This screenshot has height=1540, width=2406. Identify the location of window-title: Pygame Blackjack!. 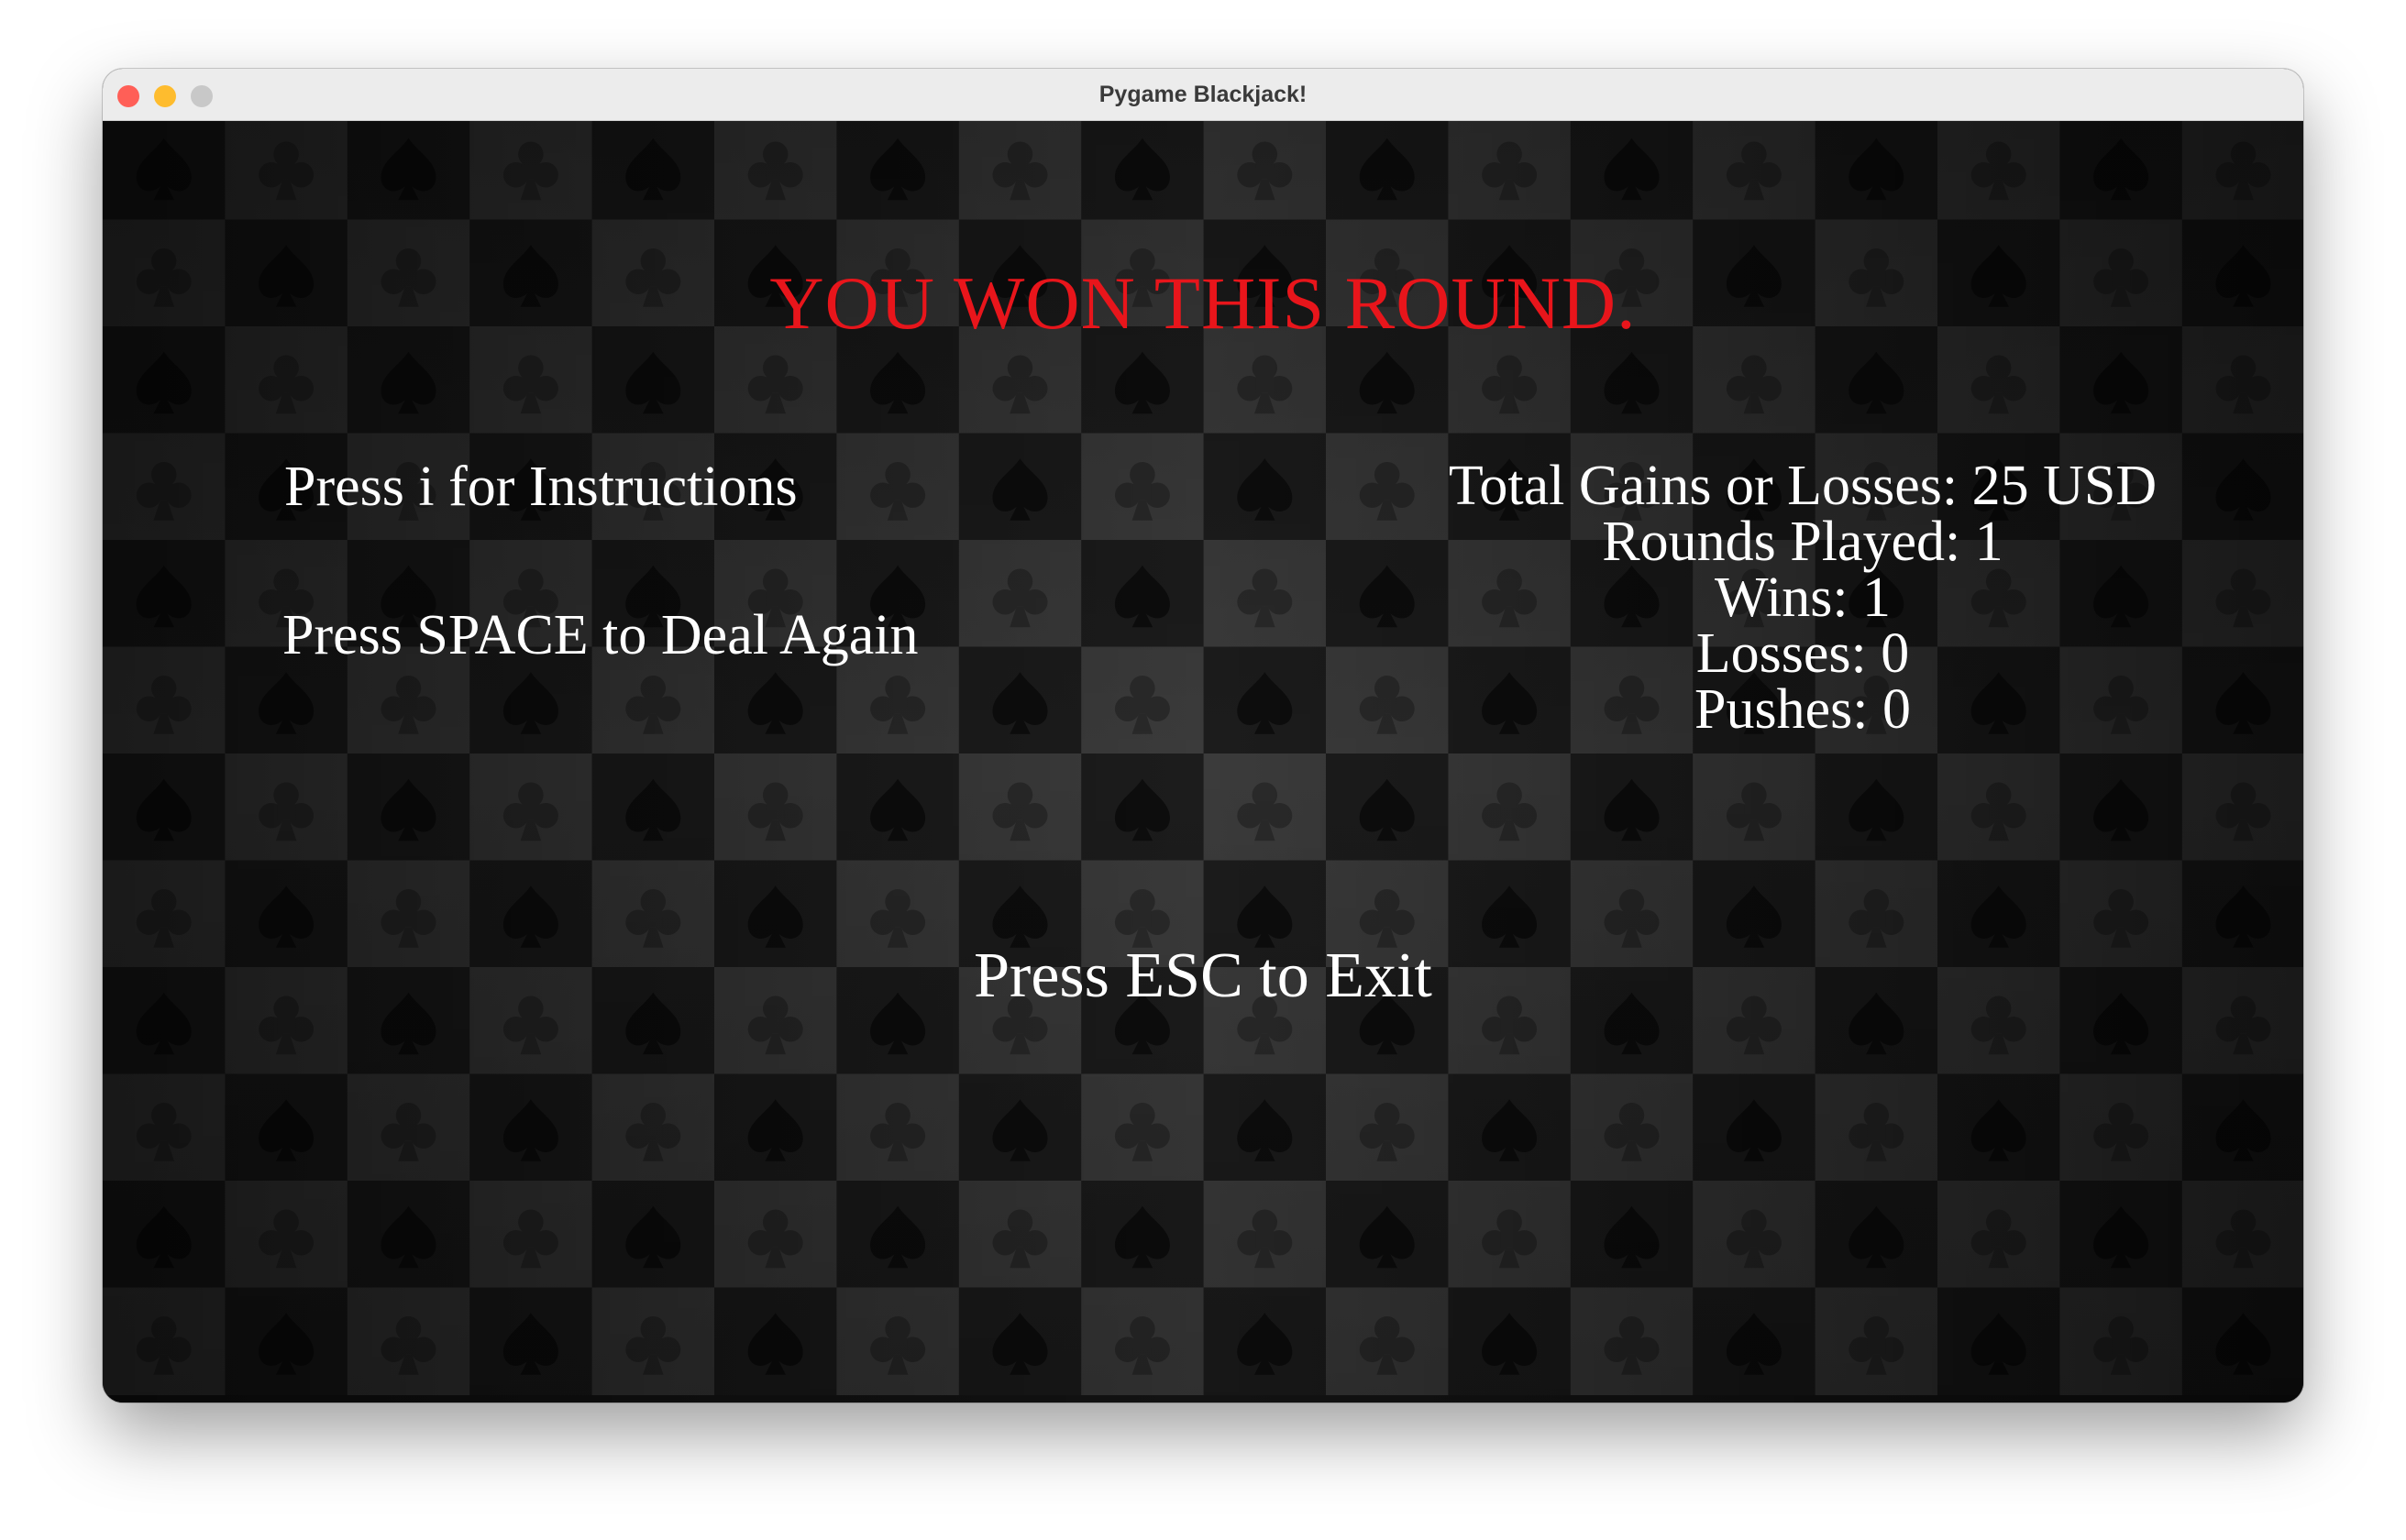
(1203, 94).